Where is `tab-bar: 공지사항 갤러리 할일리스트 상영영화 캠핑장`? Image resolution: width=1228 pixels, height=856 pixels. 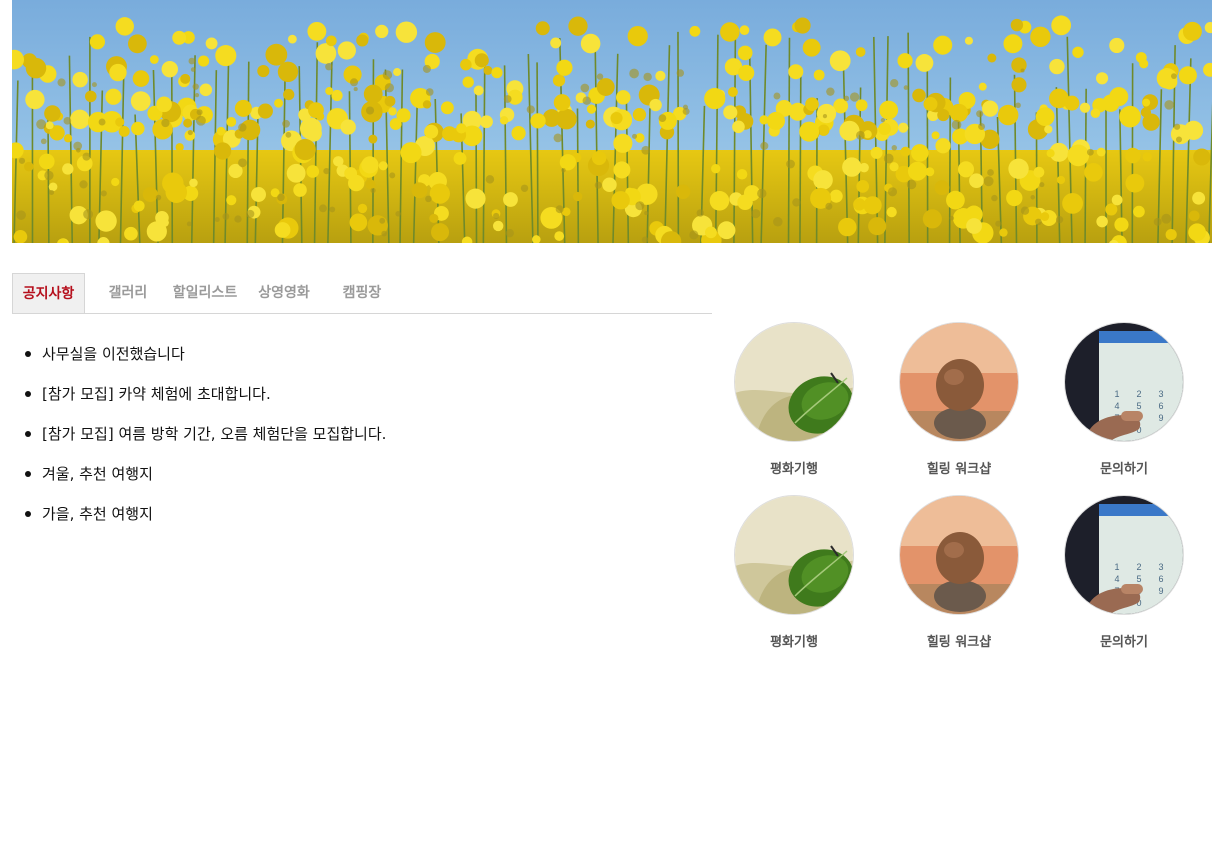
tab-bar: 공지사항 갤러리 할일리스트 상영영화 캠핑장 is located at coordinates (362, 293).